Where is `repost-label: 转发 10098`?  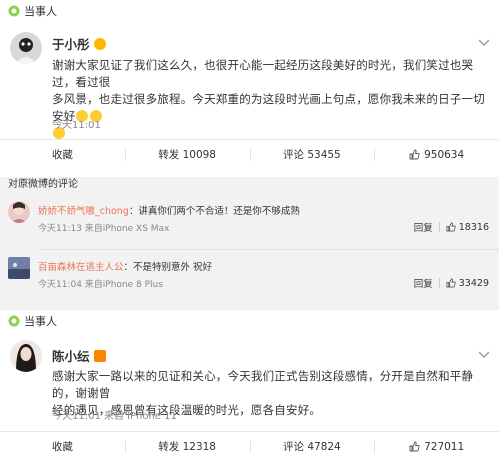 repost-label: 转发 10098 is located at coordinates (187, 155).